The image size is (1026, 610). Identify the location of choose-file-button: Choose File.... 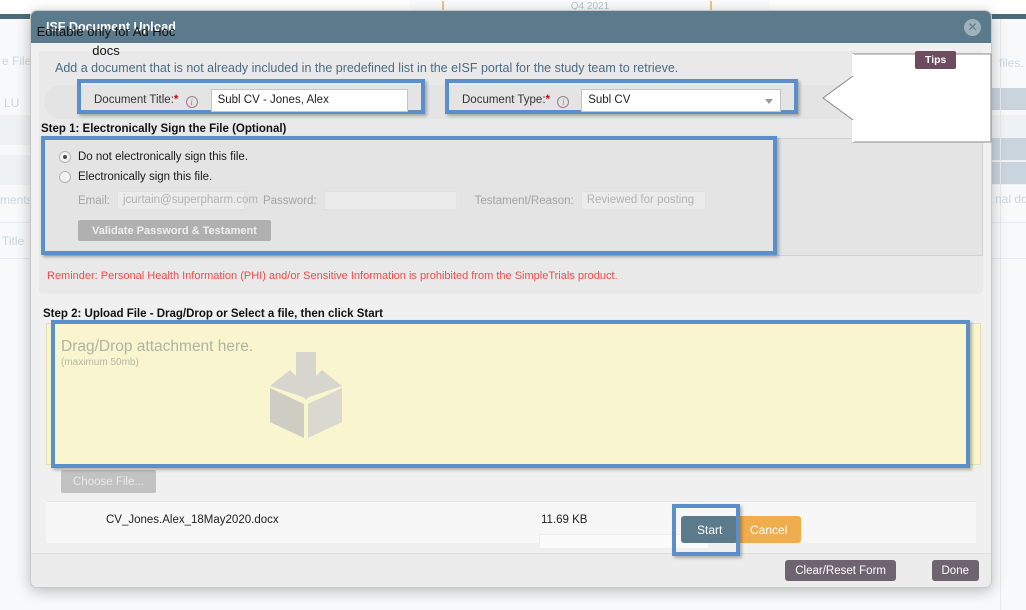
(108, 481).